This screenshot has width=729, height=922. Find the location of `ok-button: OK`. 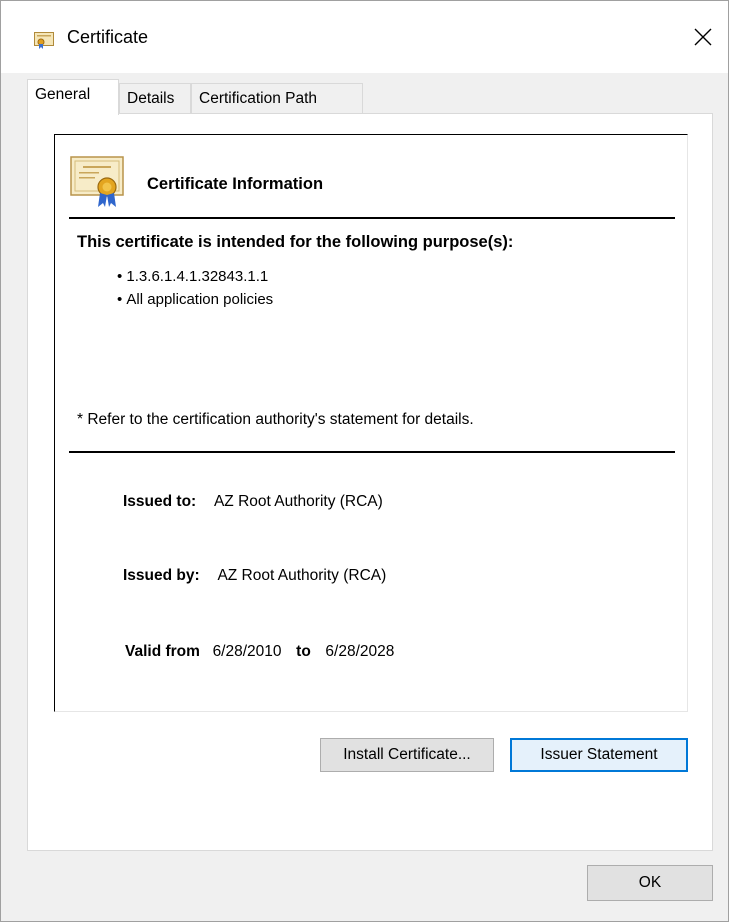

ok-button: OK is located at coordinates (650, 883).